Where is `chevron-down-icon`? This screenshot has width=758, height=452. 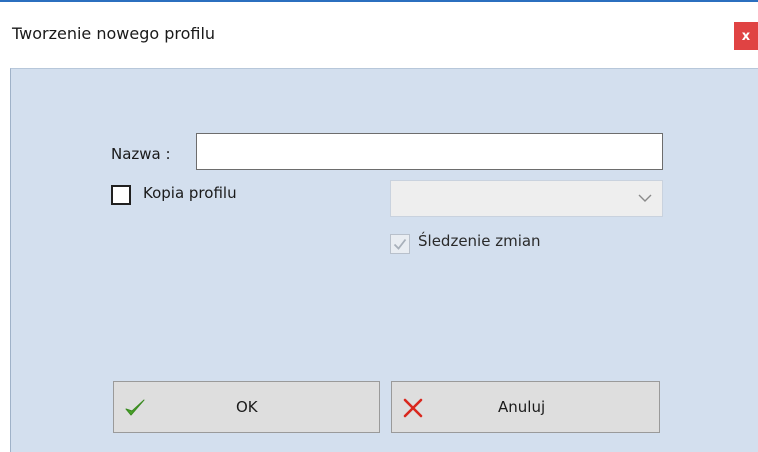 chevron-down-icon is located at coordinates (645, 198).